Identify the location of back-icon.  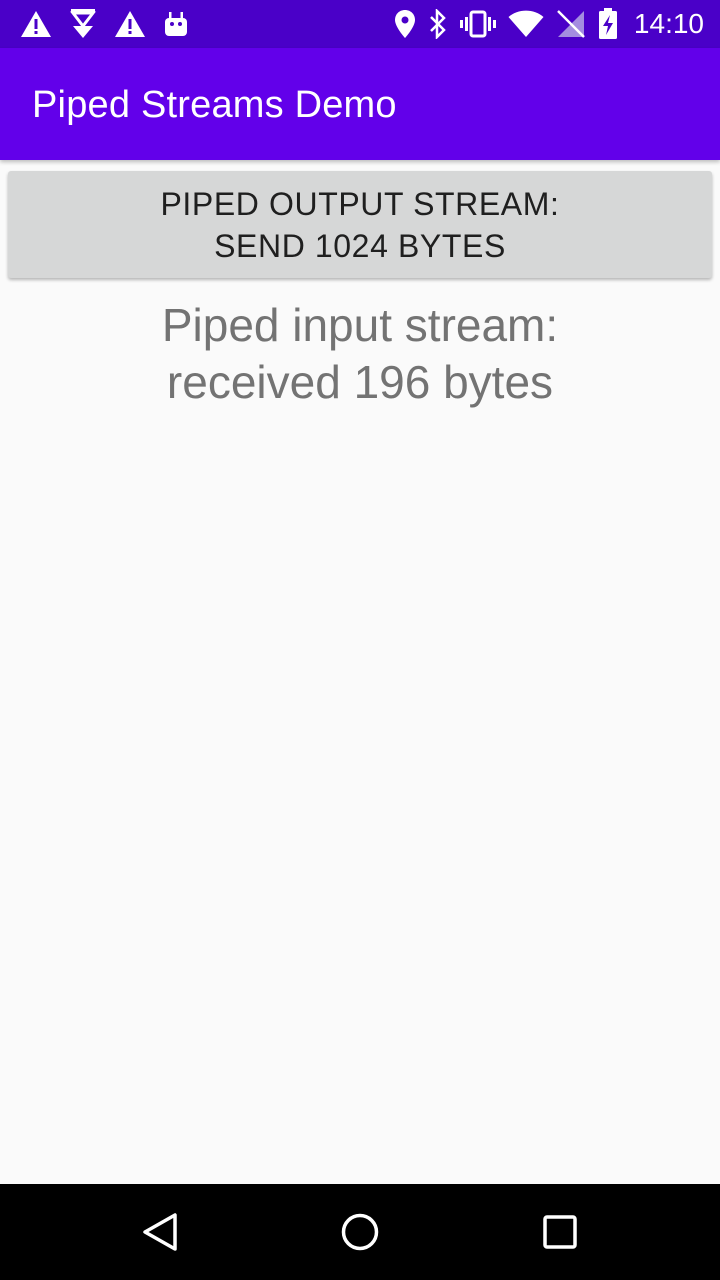
(160, 1232).